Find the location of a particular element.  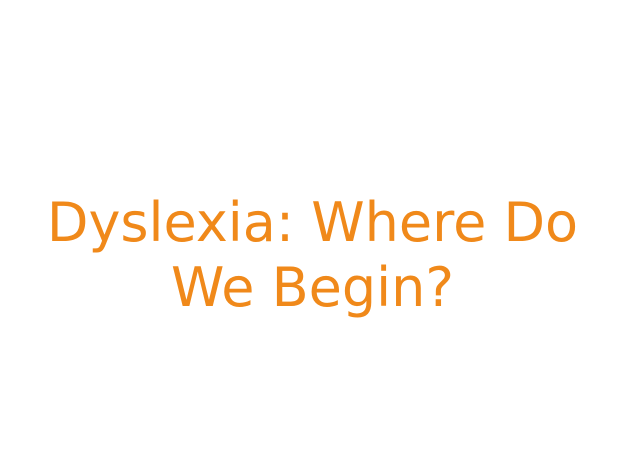

slide-title-line-1: Dyslexia: Where Do is located at coordinates (312, 222).